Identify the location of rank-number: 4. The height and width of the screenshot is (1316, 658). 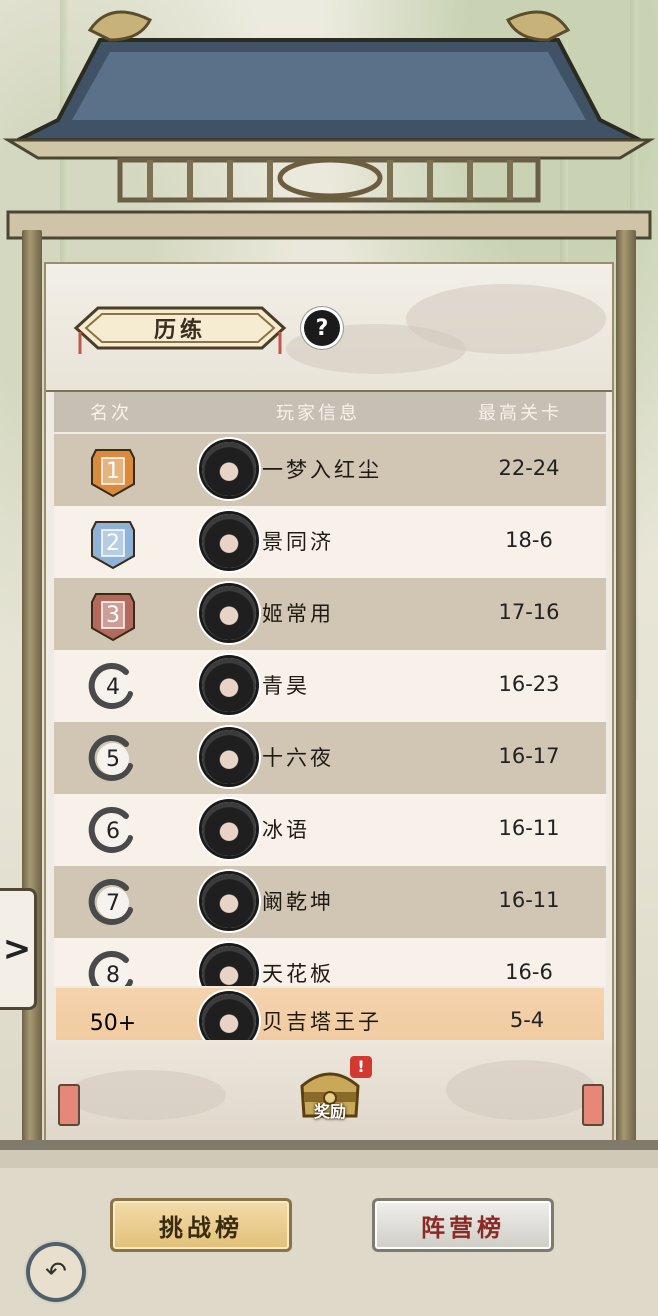
(113, 687).